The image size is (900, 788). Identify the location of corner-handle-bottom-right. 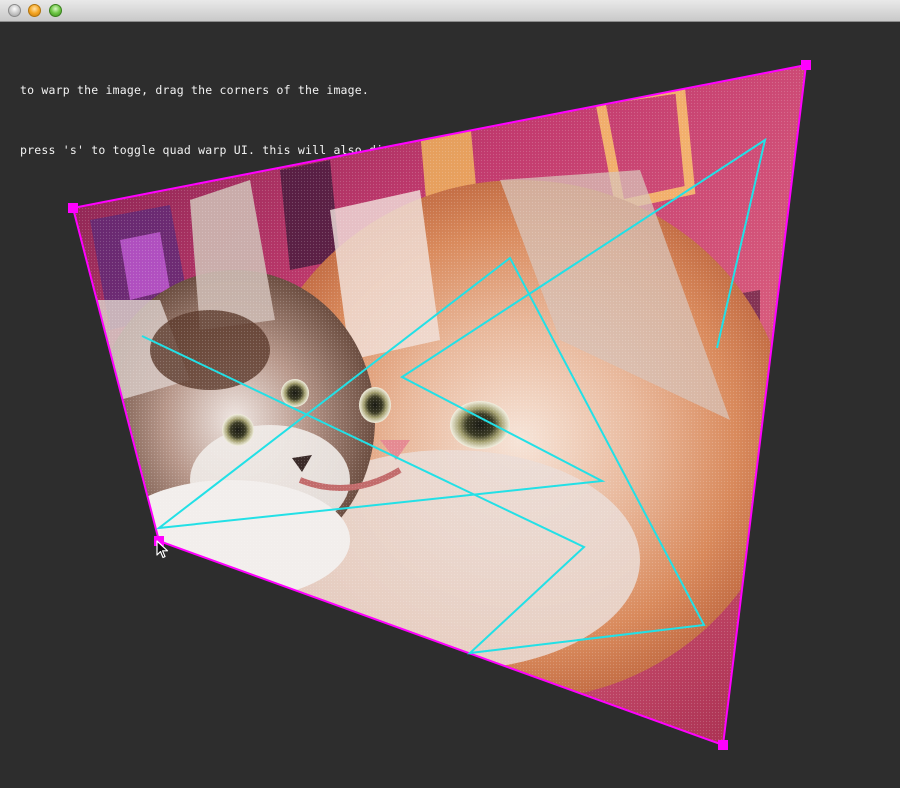
(723, 745).